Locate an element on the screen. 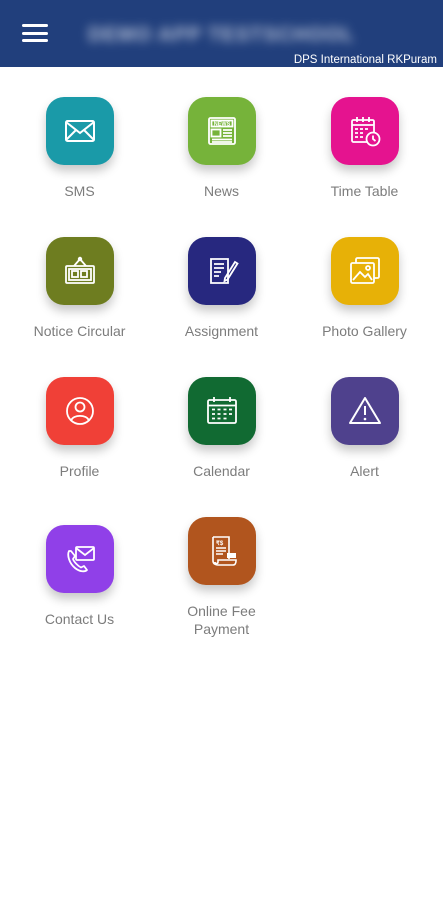  tile-label: Calendar is located at coordinates (221, 471).